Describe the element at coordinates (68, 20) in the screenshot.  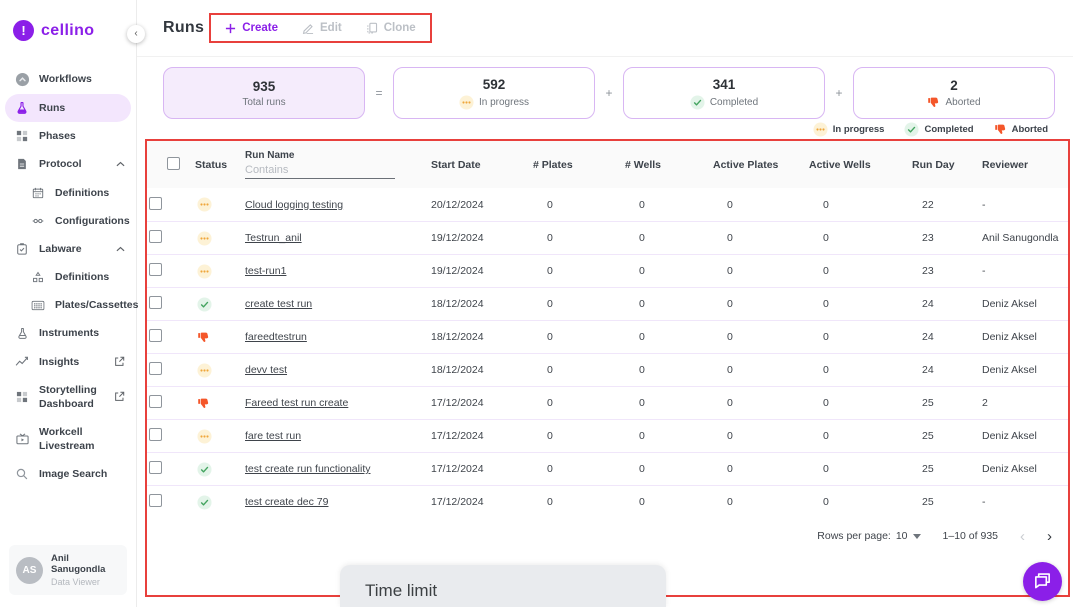
I see `logo: ! cellino` at that location.